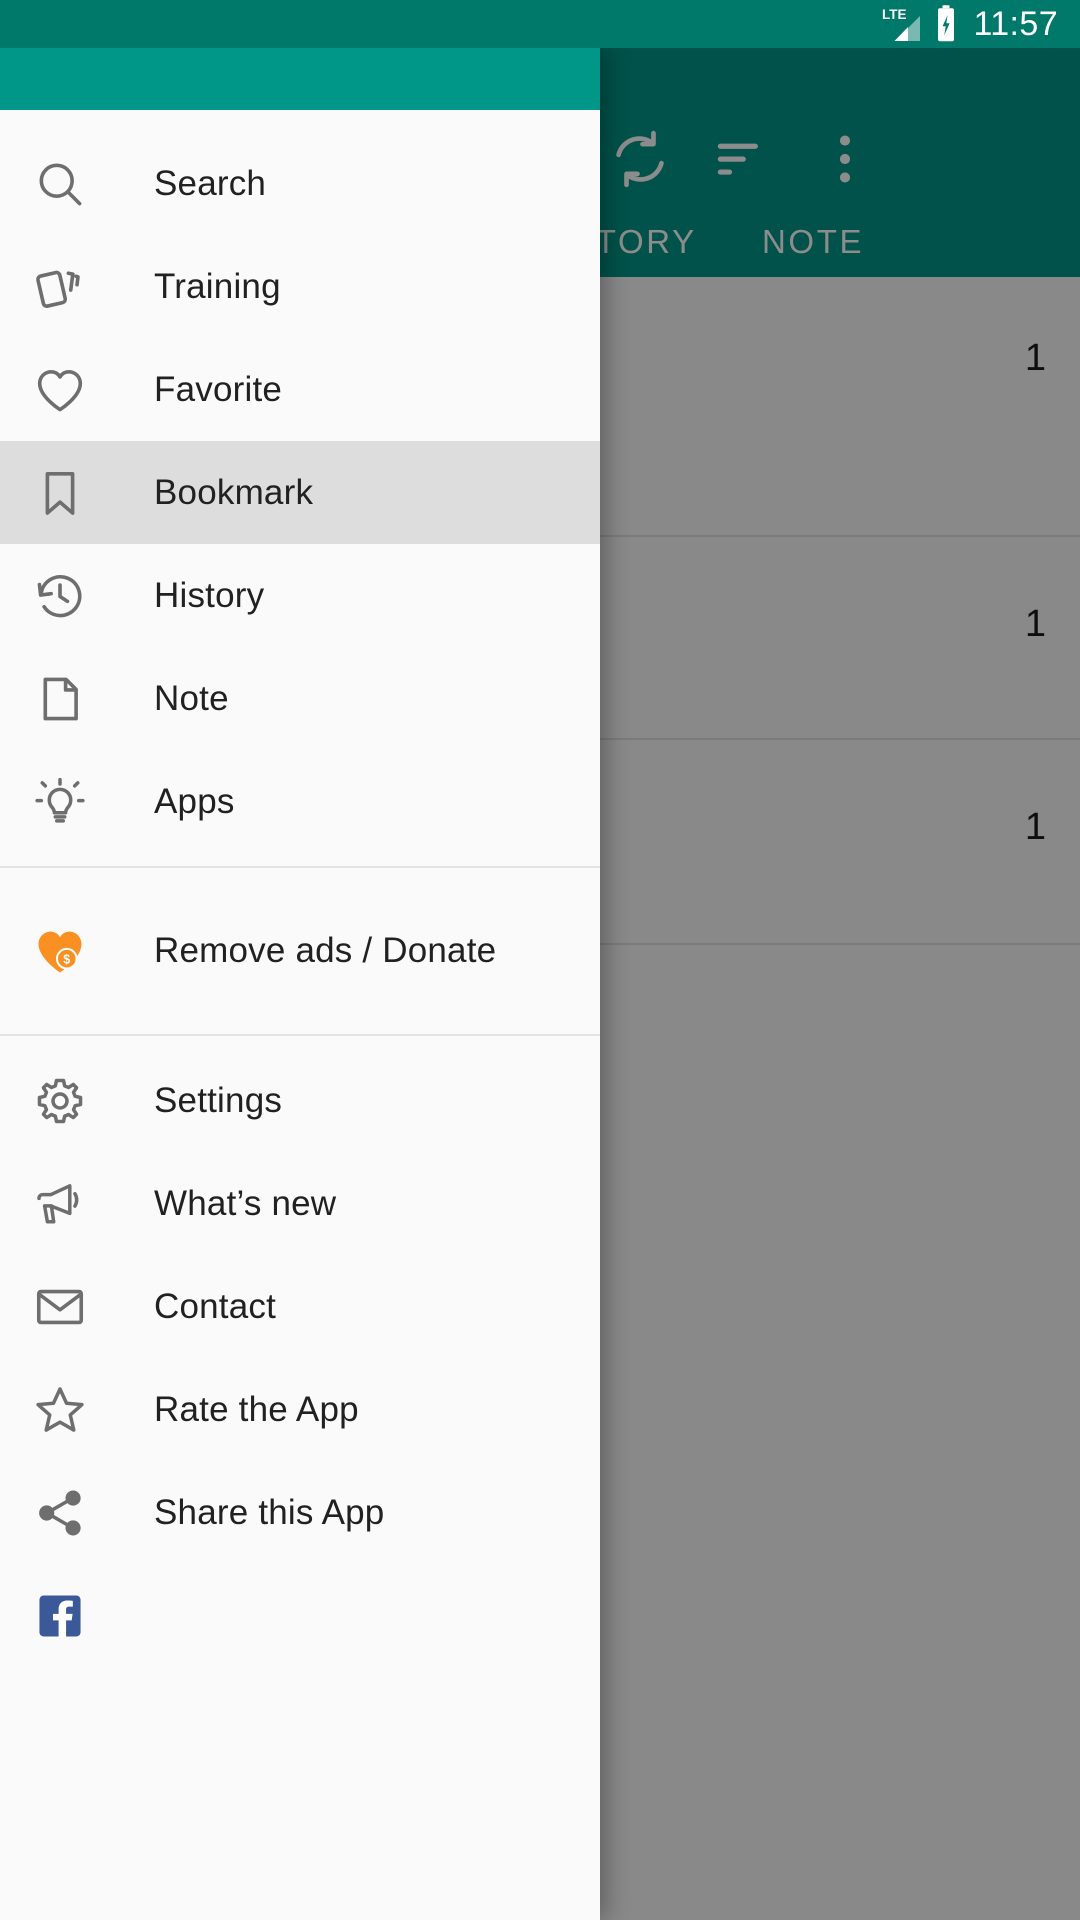  I want to click on sidebar-item-label: Share this App, so click(269, 1512).